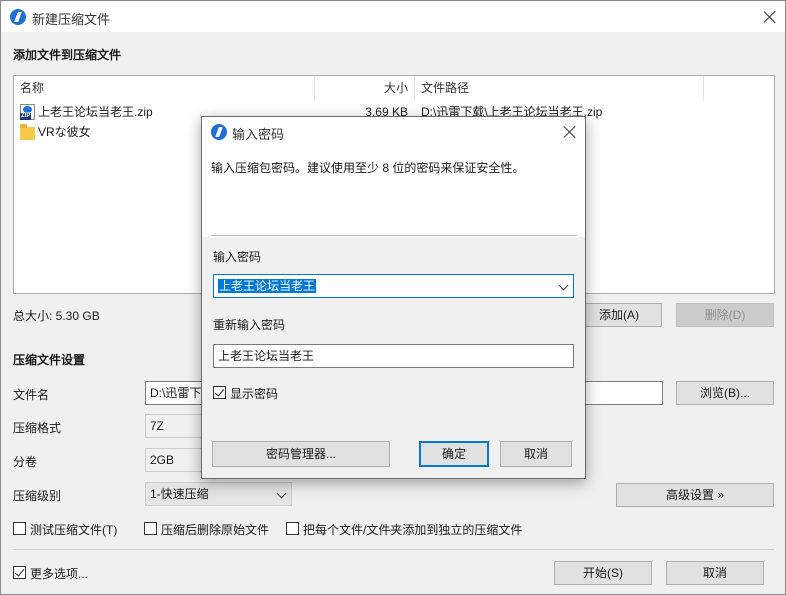 The width and height of the screenshot is (786, 595). I want to click on delete-button: 删除(D), so click(725, 315).